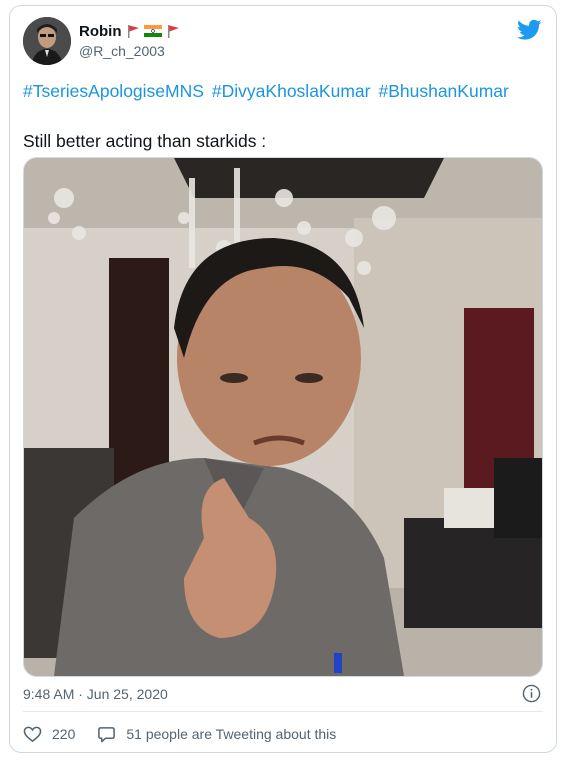 The image size is (568, 762). Describe the element at coordinates (100, 31) in the screenshot. I see `display-name: Robin` at that location.